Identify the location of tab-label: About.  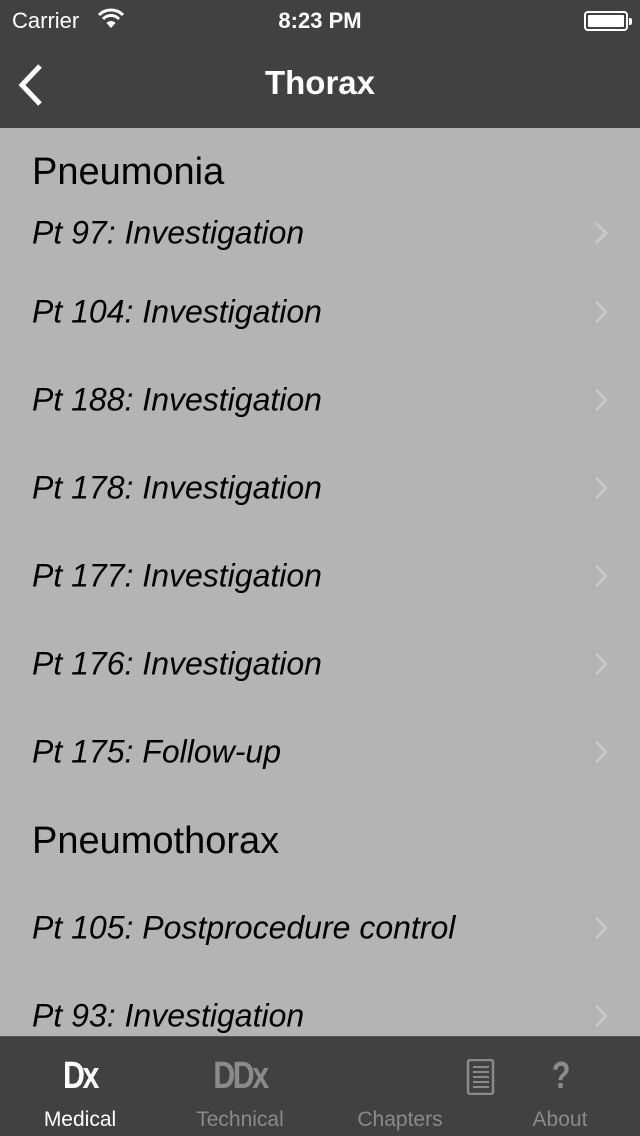
(560, 1119).